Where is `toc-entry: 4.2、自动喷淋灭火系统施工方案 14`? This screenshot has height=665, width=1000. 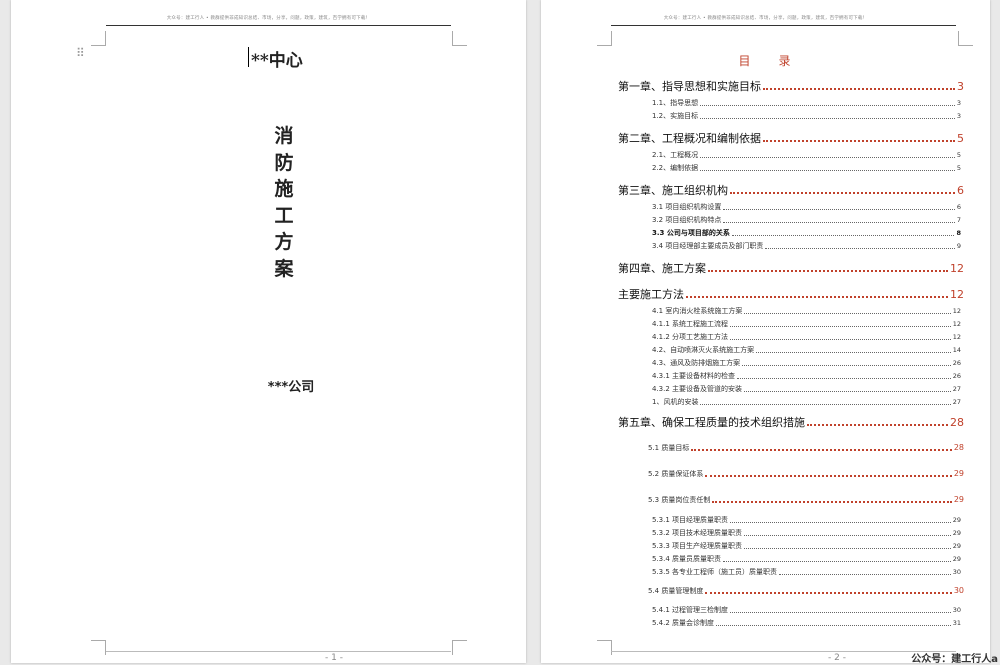 toc-entry: 4.2、自动喷淋灭火系统施工方案 14 is located at coordinates (806, 350).